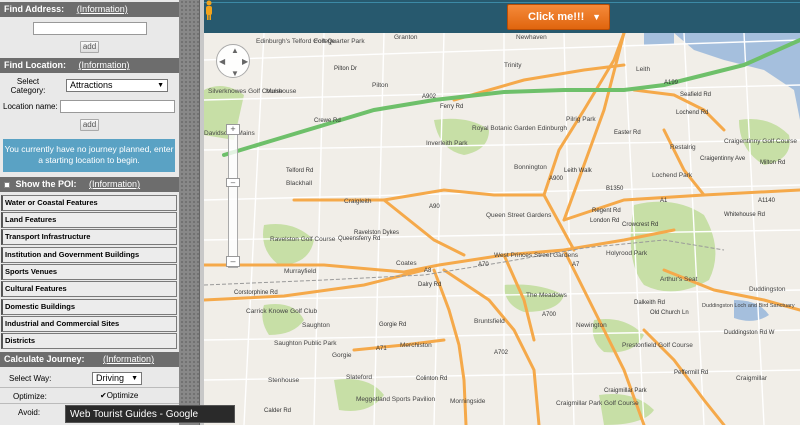  What do you see at coordinates (233, 129) in the screenshot?
I see `zoom-in-button: +` at bounding box center [233, 129].